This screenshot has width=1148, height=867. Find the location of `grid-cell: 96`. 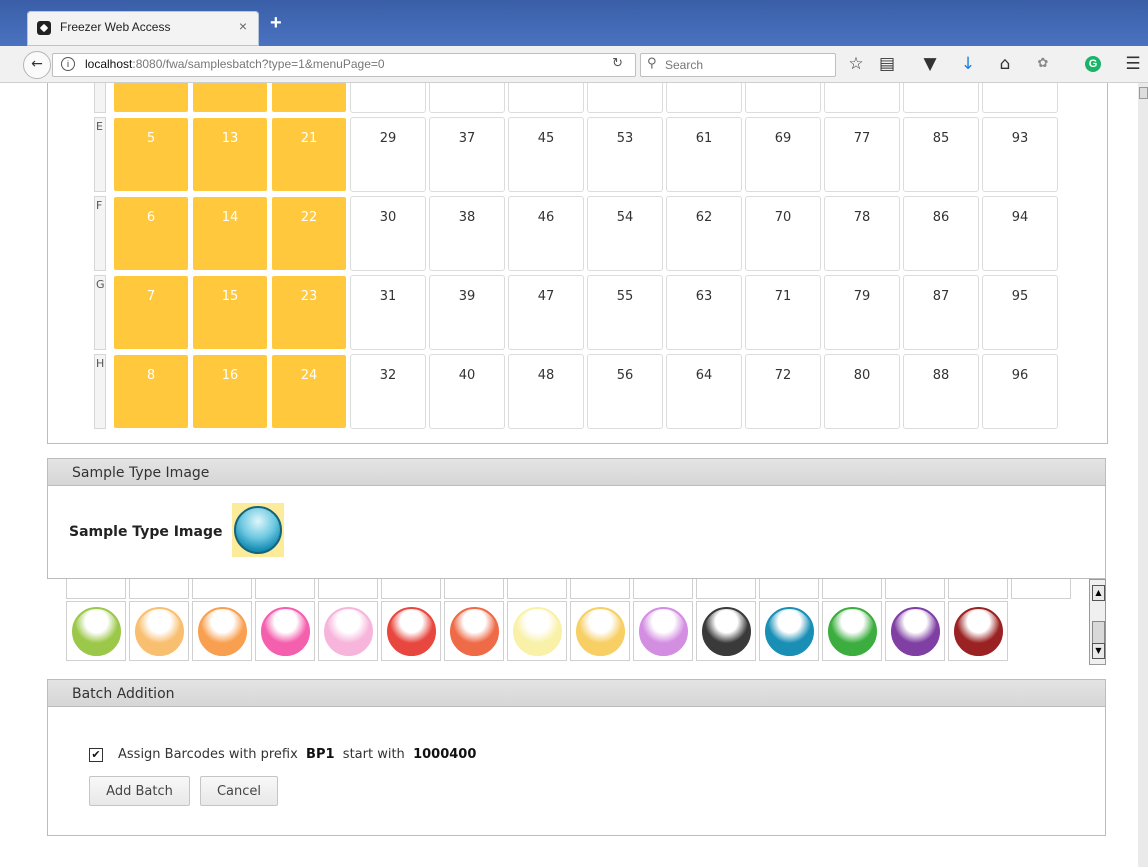

grid-cell: 96 is located at coordinates (1020, 391).